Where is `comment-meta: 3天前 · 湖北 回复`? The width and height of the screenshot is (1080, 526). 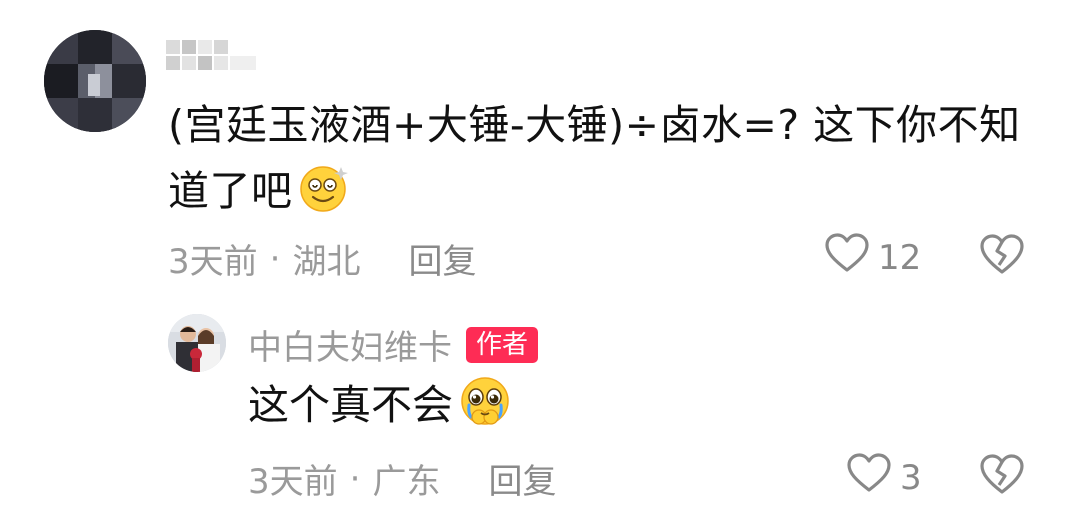 comment-meta: 3天前 · 湖北 回复 is located at coordinates (322, 258).